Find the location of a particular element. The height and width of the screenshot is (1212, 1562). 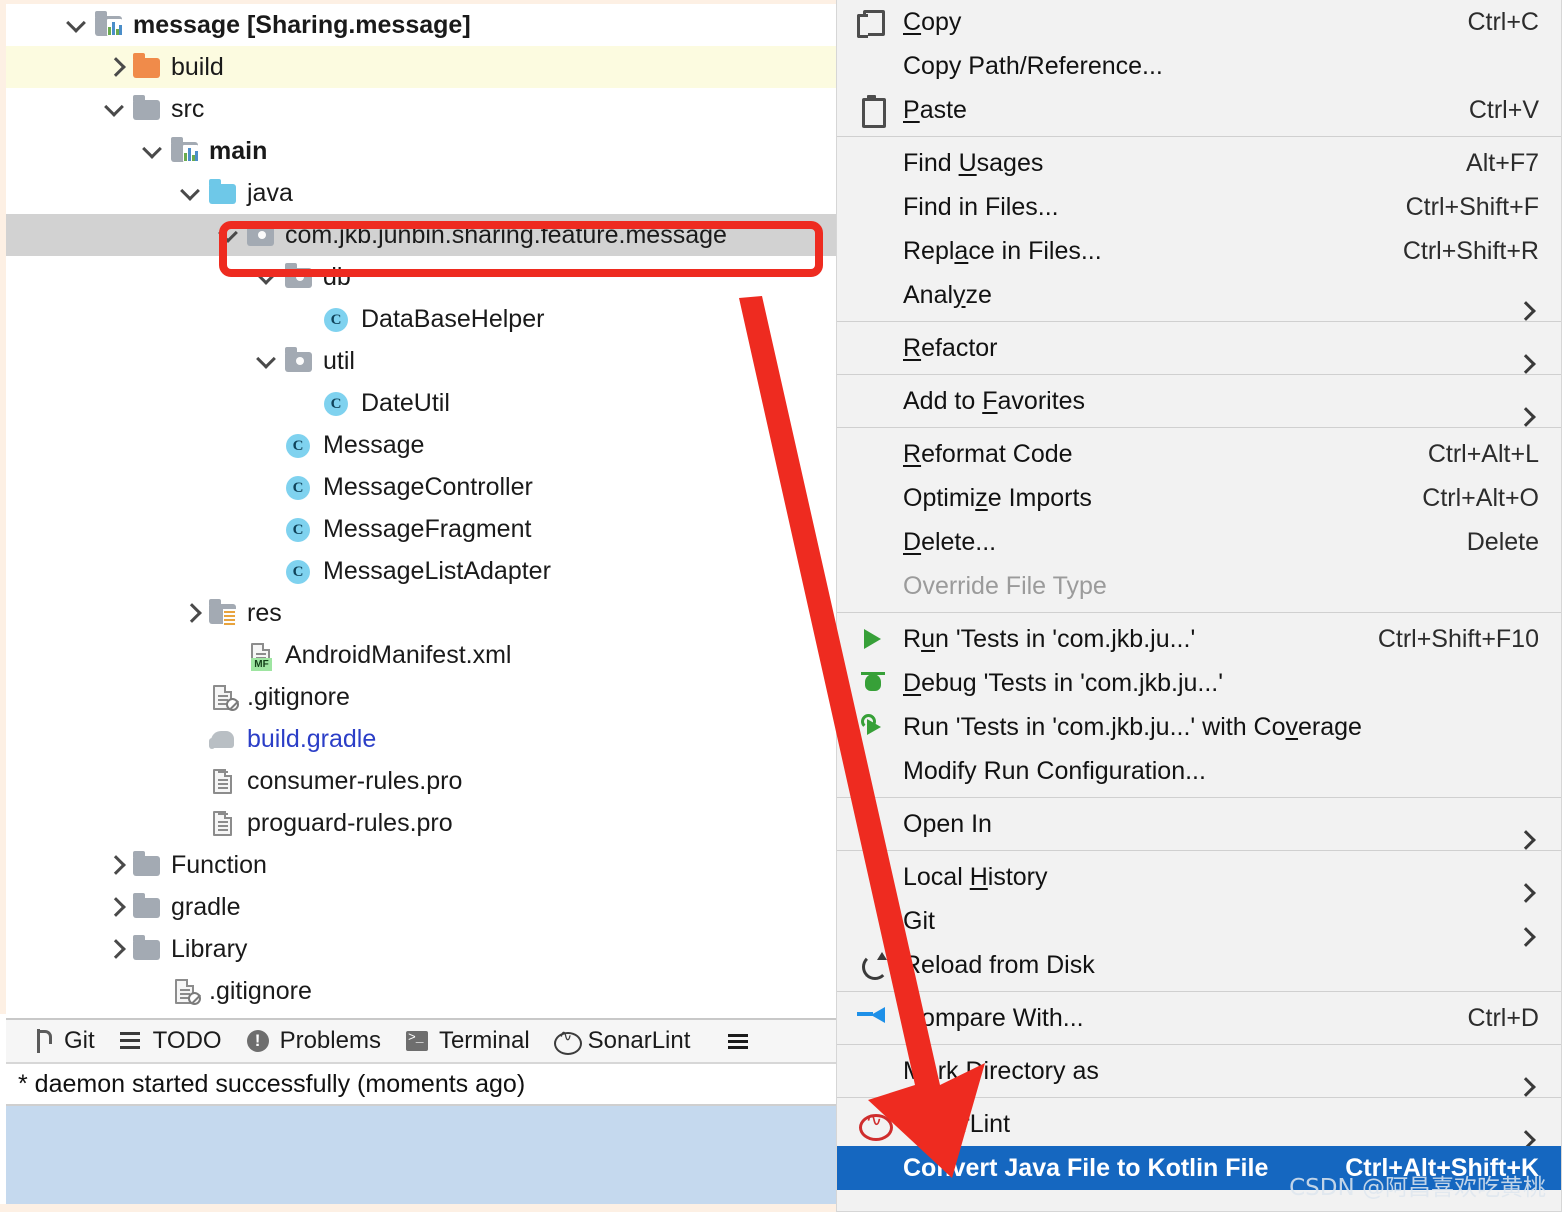

tree-row-label: main is located at coordinates (238, 150).